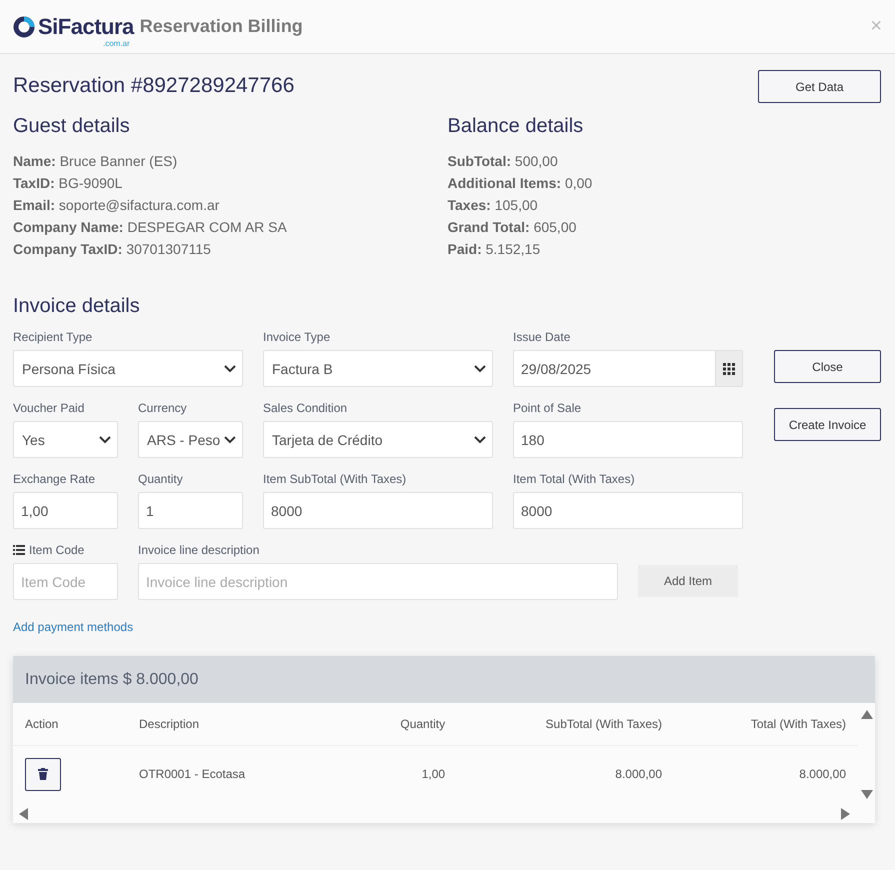 Image resolution: width=895 pixels, height=870 pixels. Describe the element at coordinates (296, 337) in the screenshot. I see `field-label: Invoice Type` at that location.